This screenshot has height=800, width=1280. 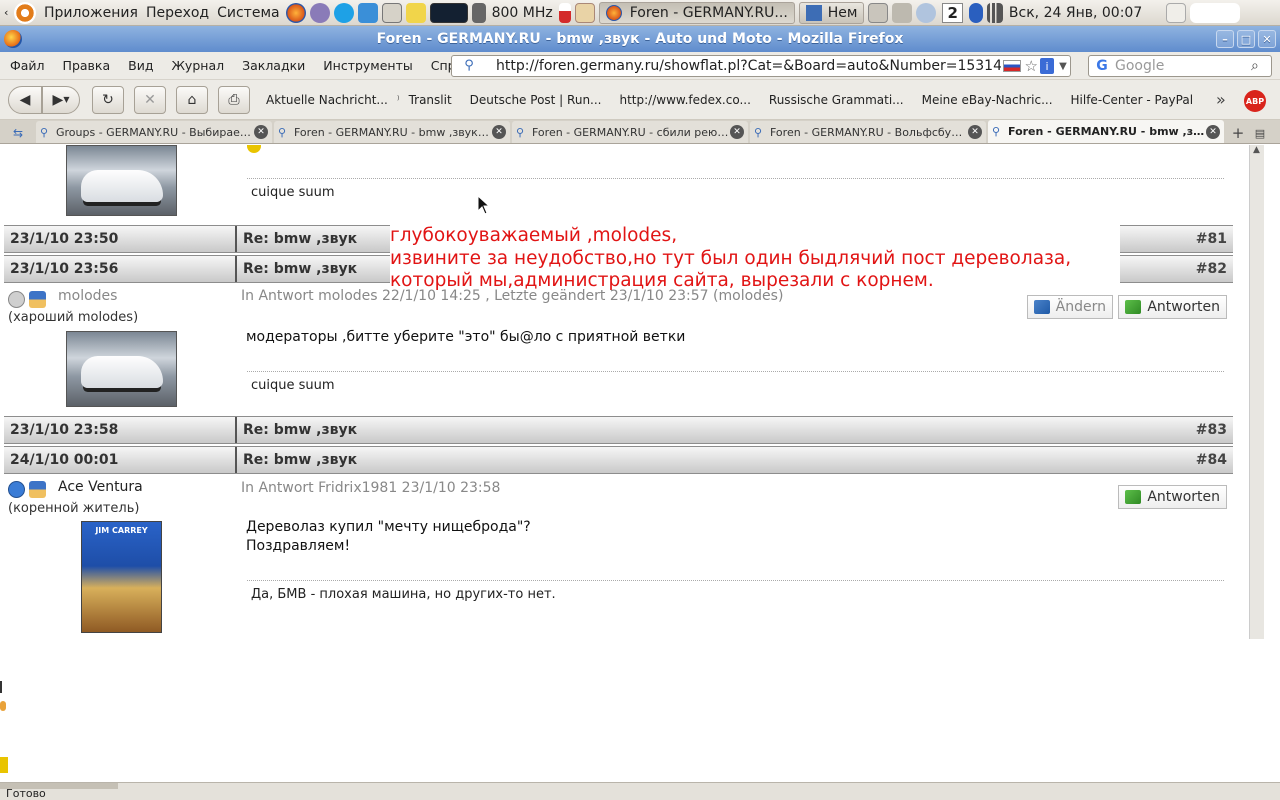 What do you see at coordinates (1140, 66) in the screenshot?
I see `search-placeholder: Google` at bounding box center [1140, 66].